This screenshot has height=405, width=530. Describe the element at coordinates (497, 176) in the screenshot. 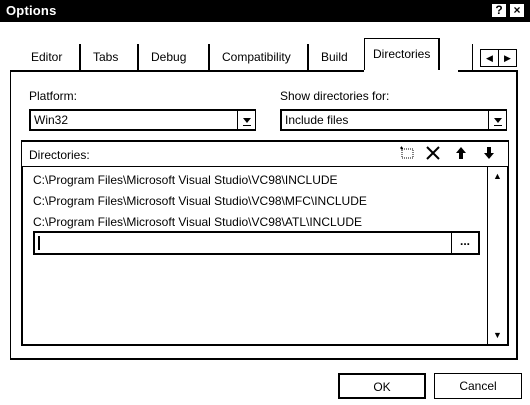

I see `scroll-up-icon: ▲` at that location.